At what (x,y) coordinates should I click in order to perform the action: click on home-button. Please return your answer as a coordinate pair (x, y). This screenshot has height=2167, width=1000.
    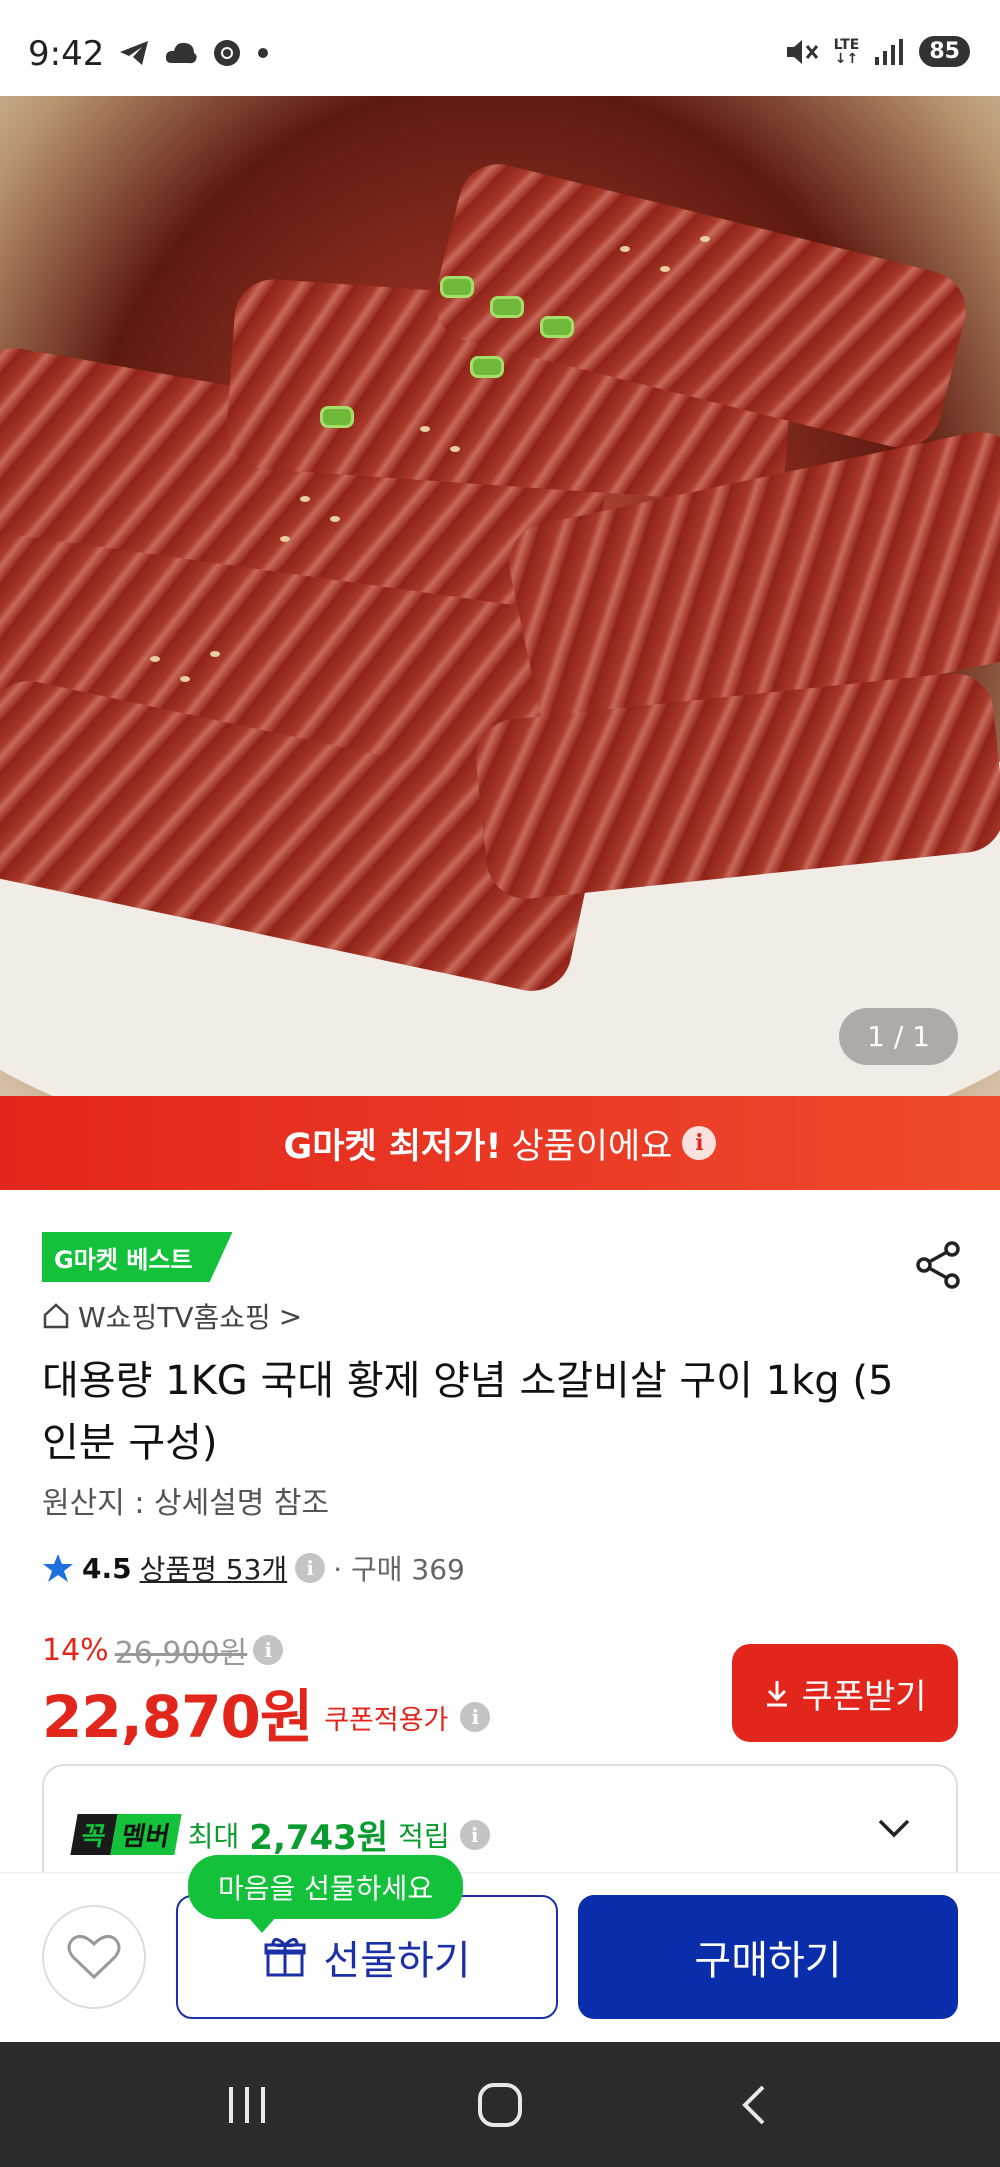
    Looking at the image, I should click on (500, 2105).